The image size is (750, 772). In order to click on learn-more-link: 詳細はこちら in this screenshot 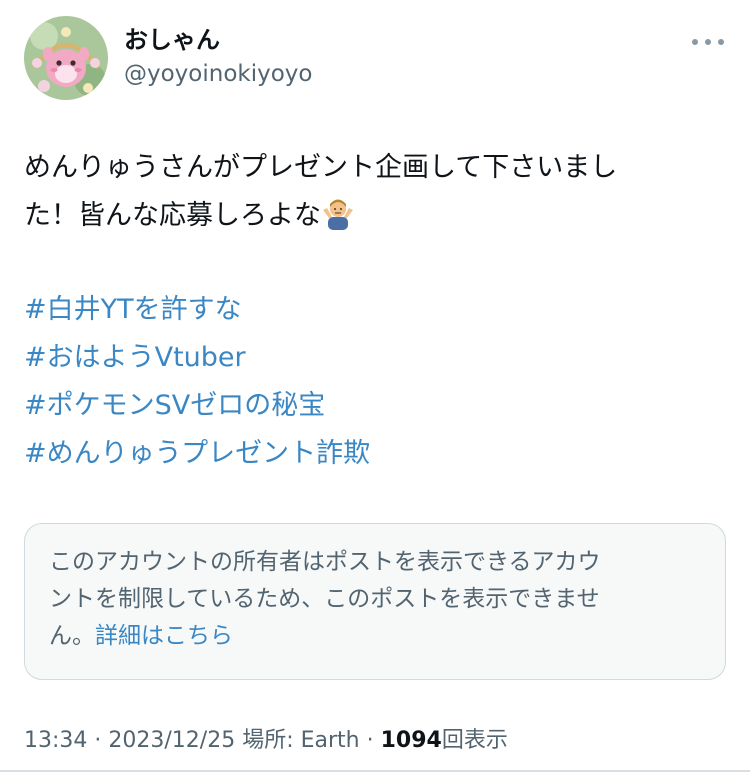, I will do `click(164, 636)`.